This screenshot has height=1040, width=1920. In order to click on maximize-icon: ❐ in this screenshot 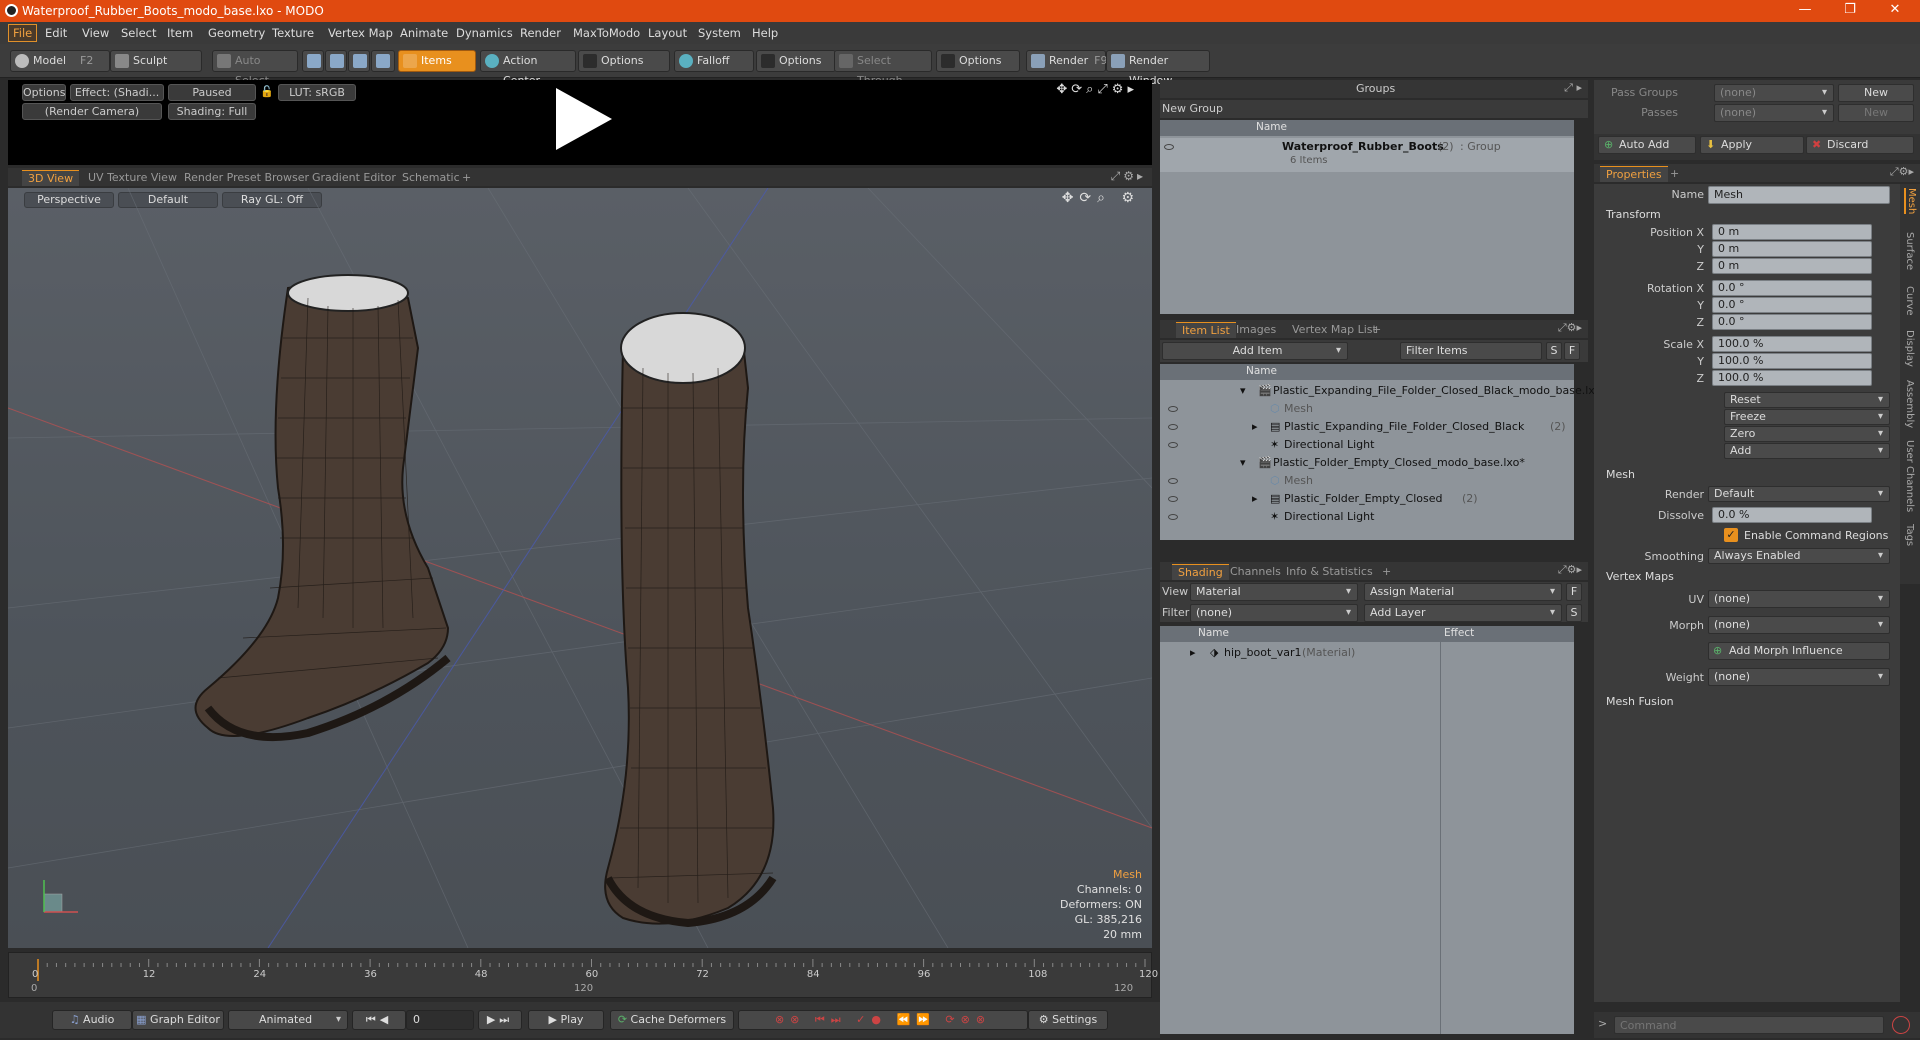, I will do `click(1850, 11)`.